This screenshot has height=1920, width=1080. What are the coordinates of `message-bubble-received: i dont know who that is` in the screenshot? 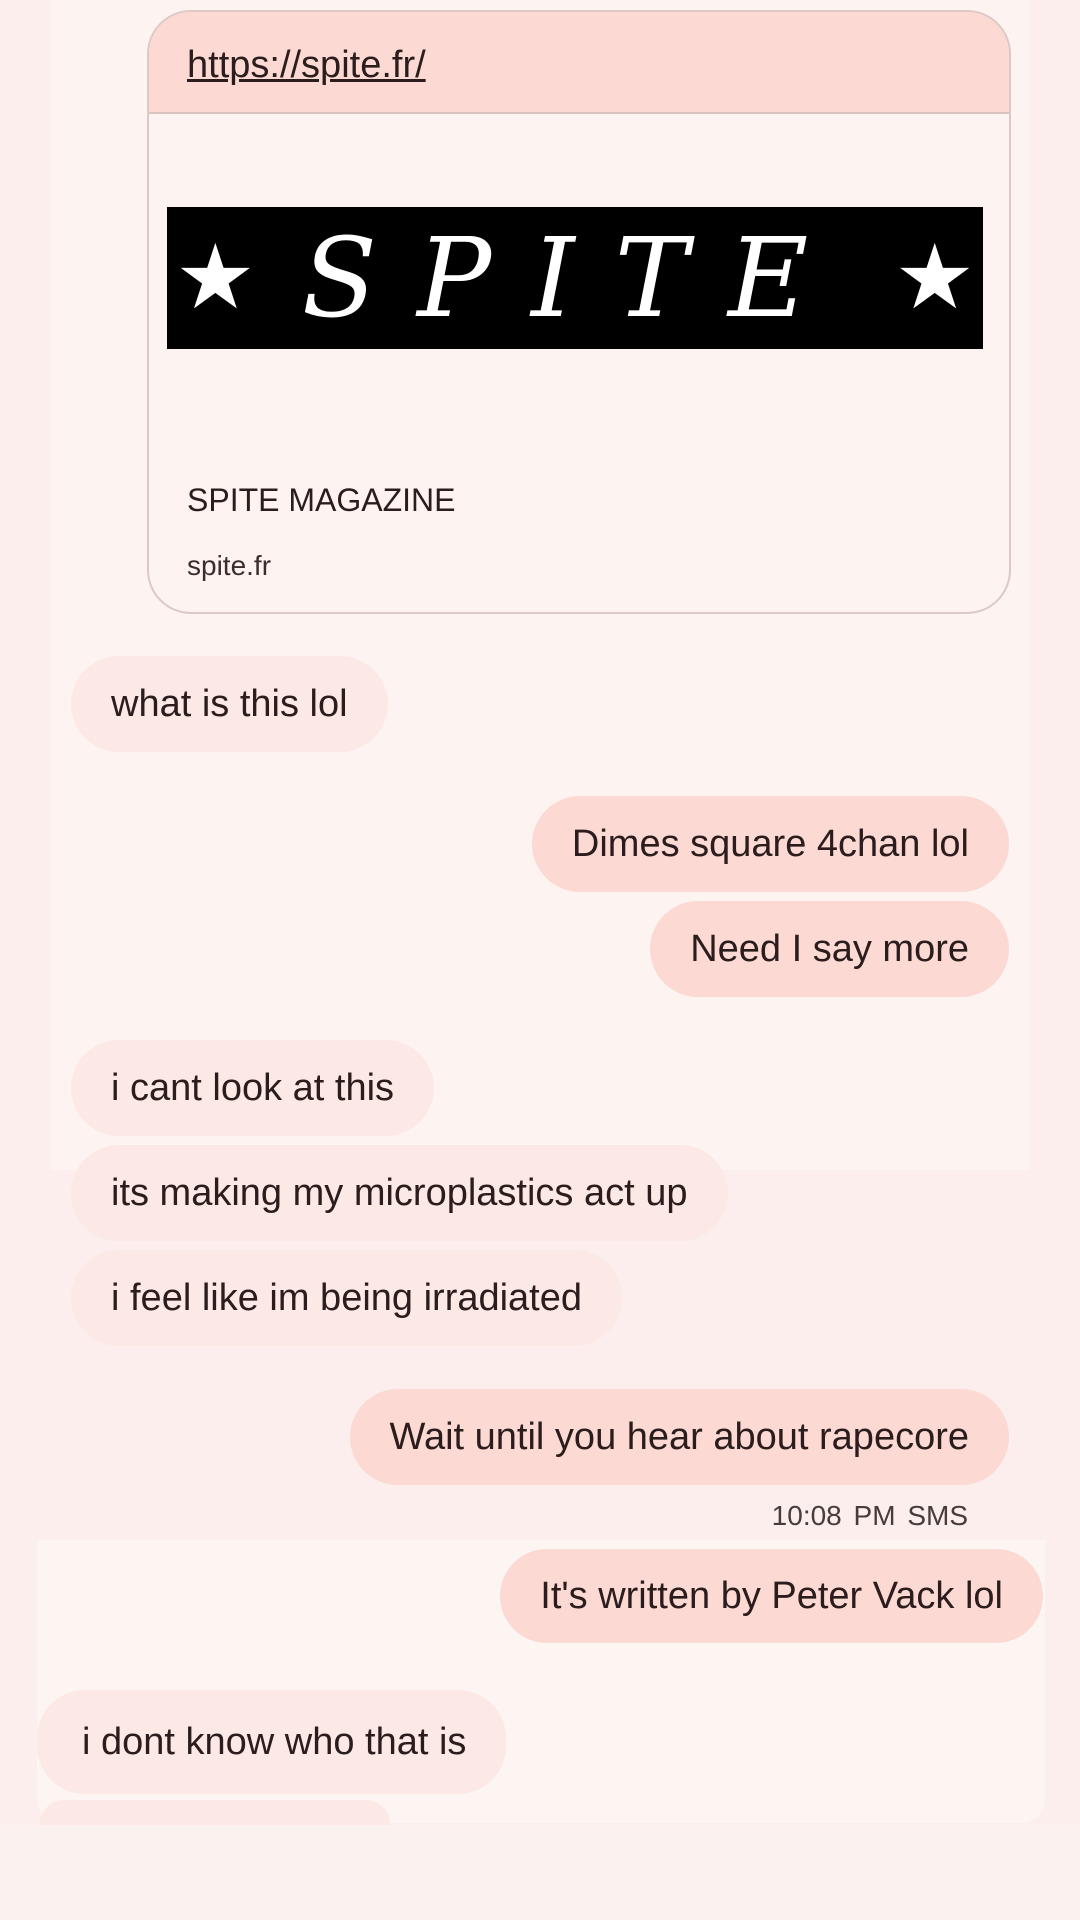 It's located at (272, 1742).